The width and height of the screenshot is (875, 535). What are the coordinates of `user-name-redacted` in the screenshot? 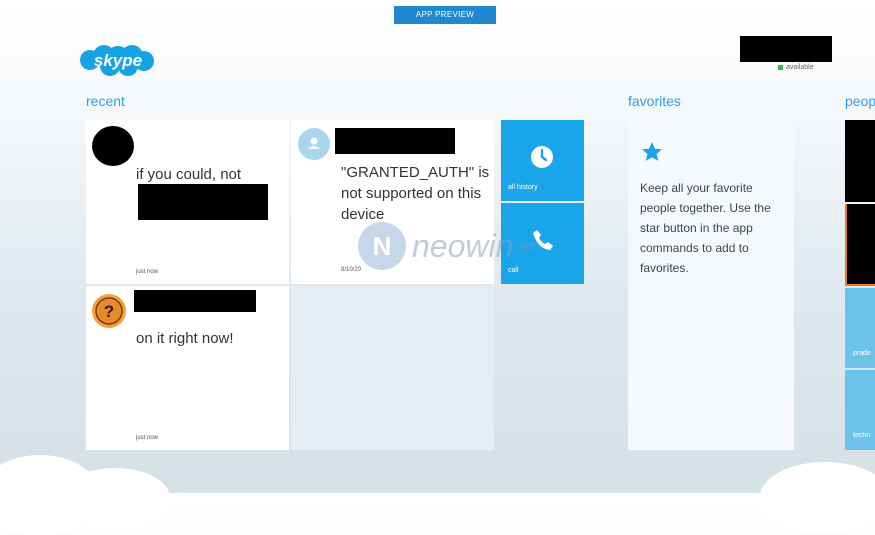 It's located at (786, 49).